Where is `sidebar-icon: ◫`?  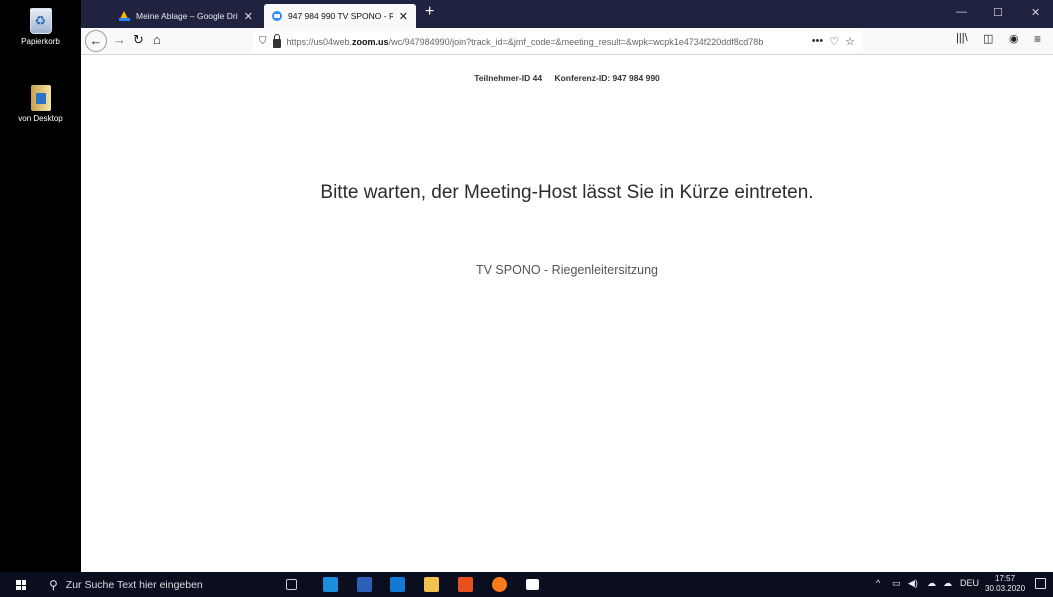 sidebar-icon: ◫ is located at coordinates (988, 38).